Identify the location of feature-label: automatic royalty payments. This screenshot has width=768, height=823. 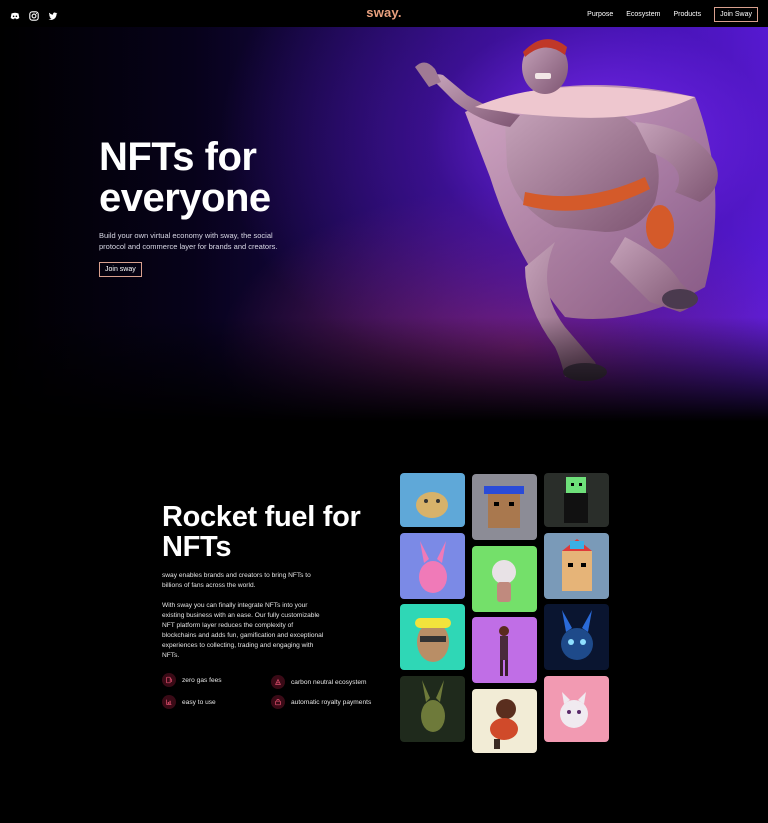
(331, 702).